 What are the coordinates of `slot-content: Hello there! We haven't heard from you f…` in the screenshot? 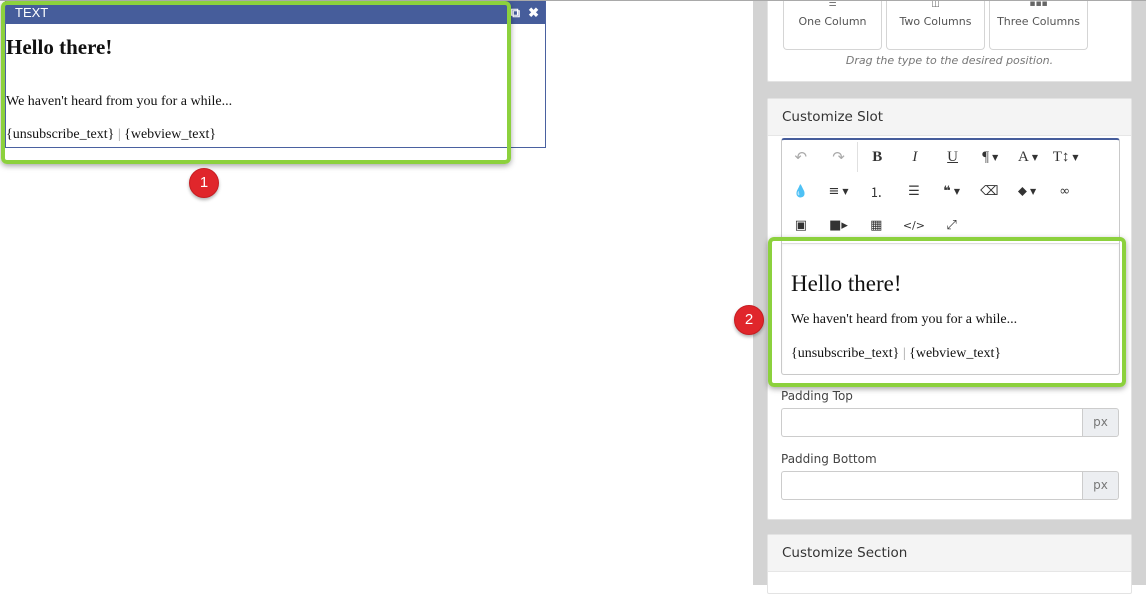 It's located at (275, 89).